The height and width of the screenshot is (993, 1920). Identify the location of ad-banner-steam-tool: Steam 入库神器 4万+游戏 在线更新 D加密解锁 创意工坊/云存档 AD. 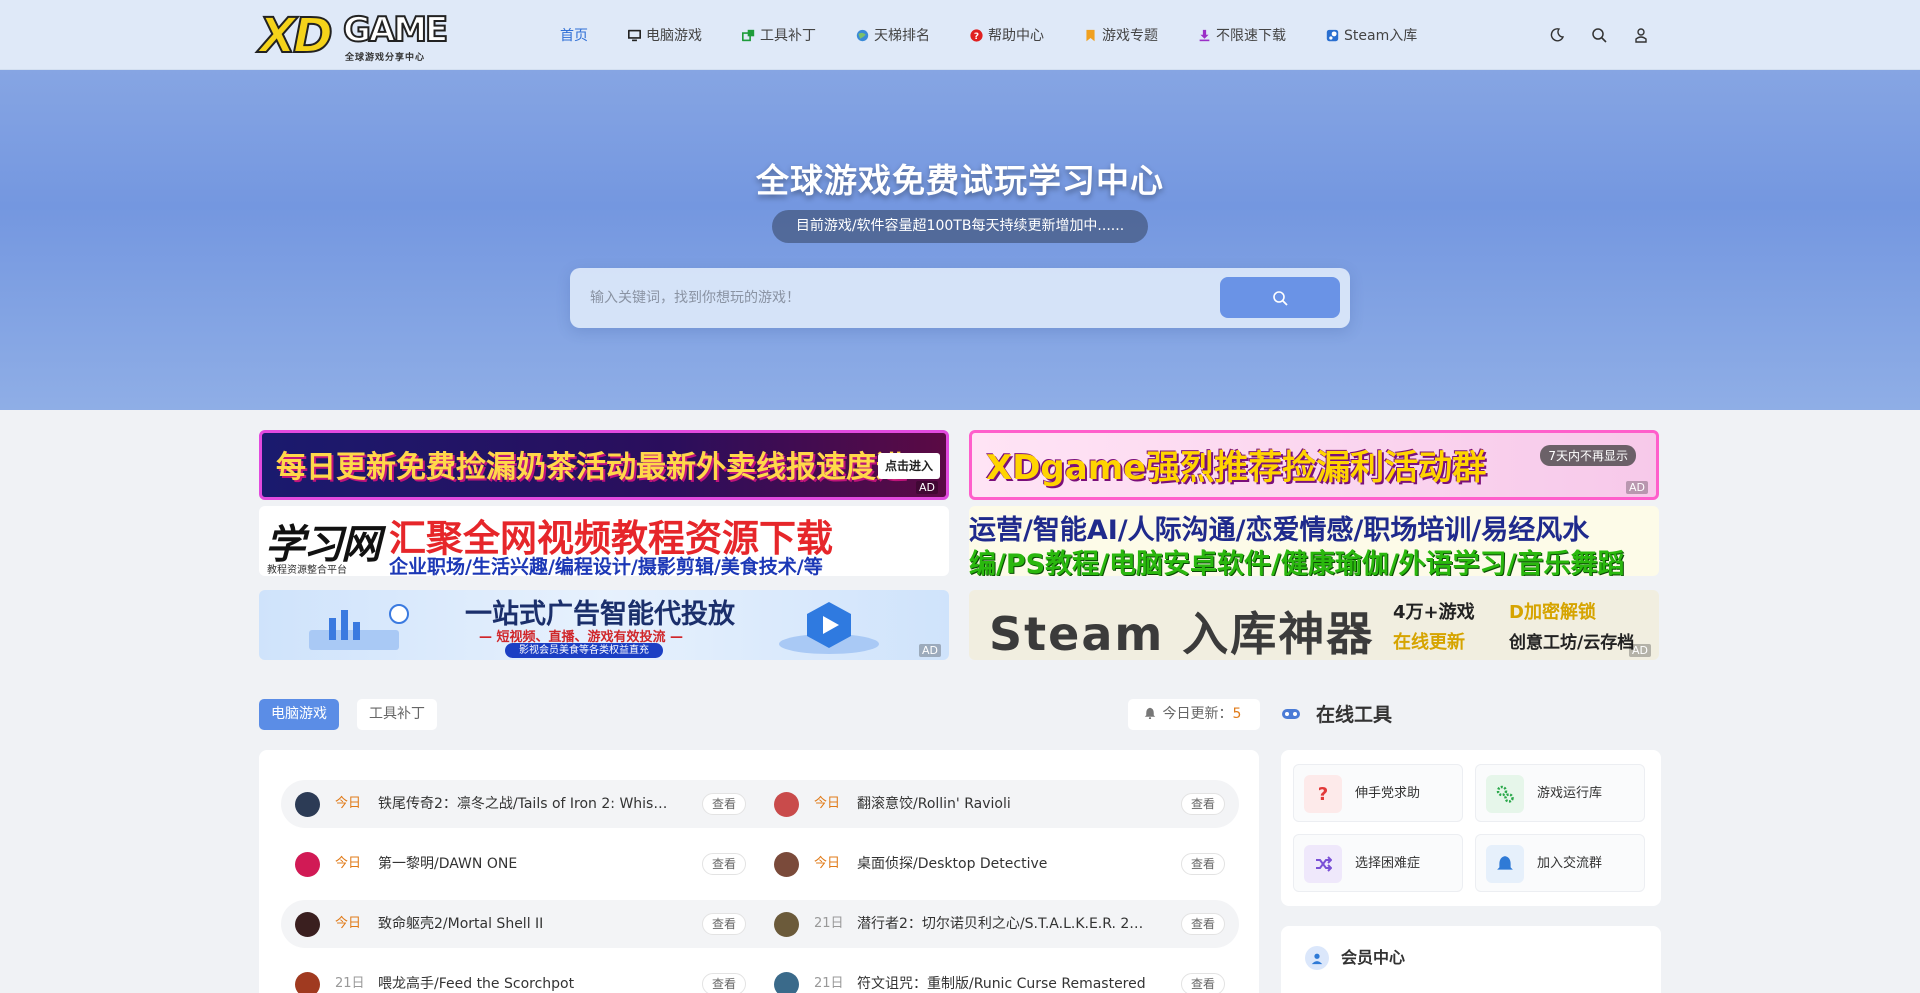
(1314, 625).